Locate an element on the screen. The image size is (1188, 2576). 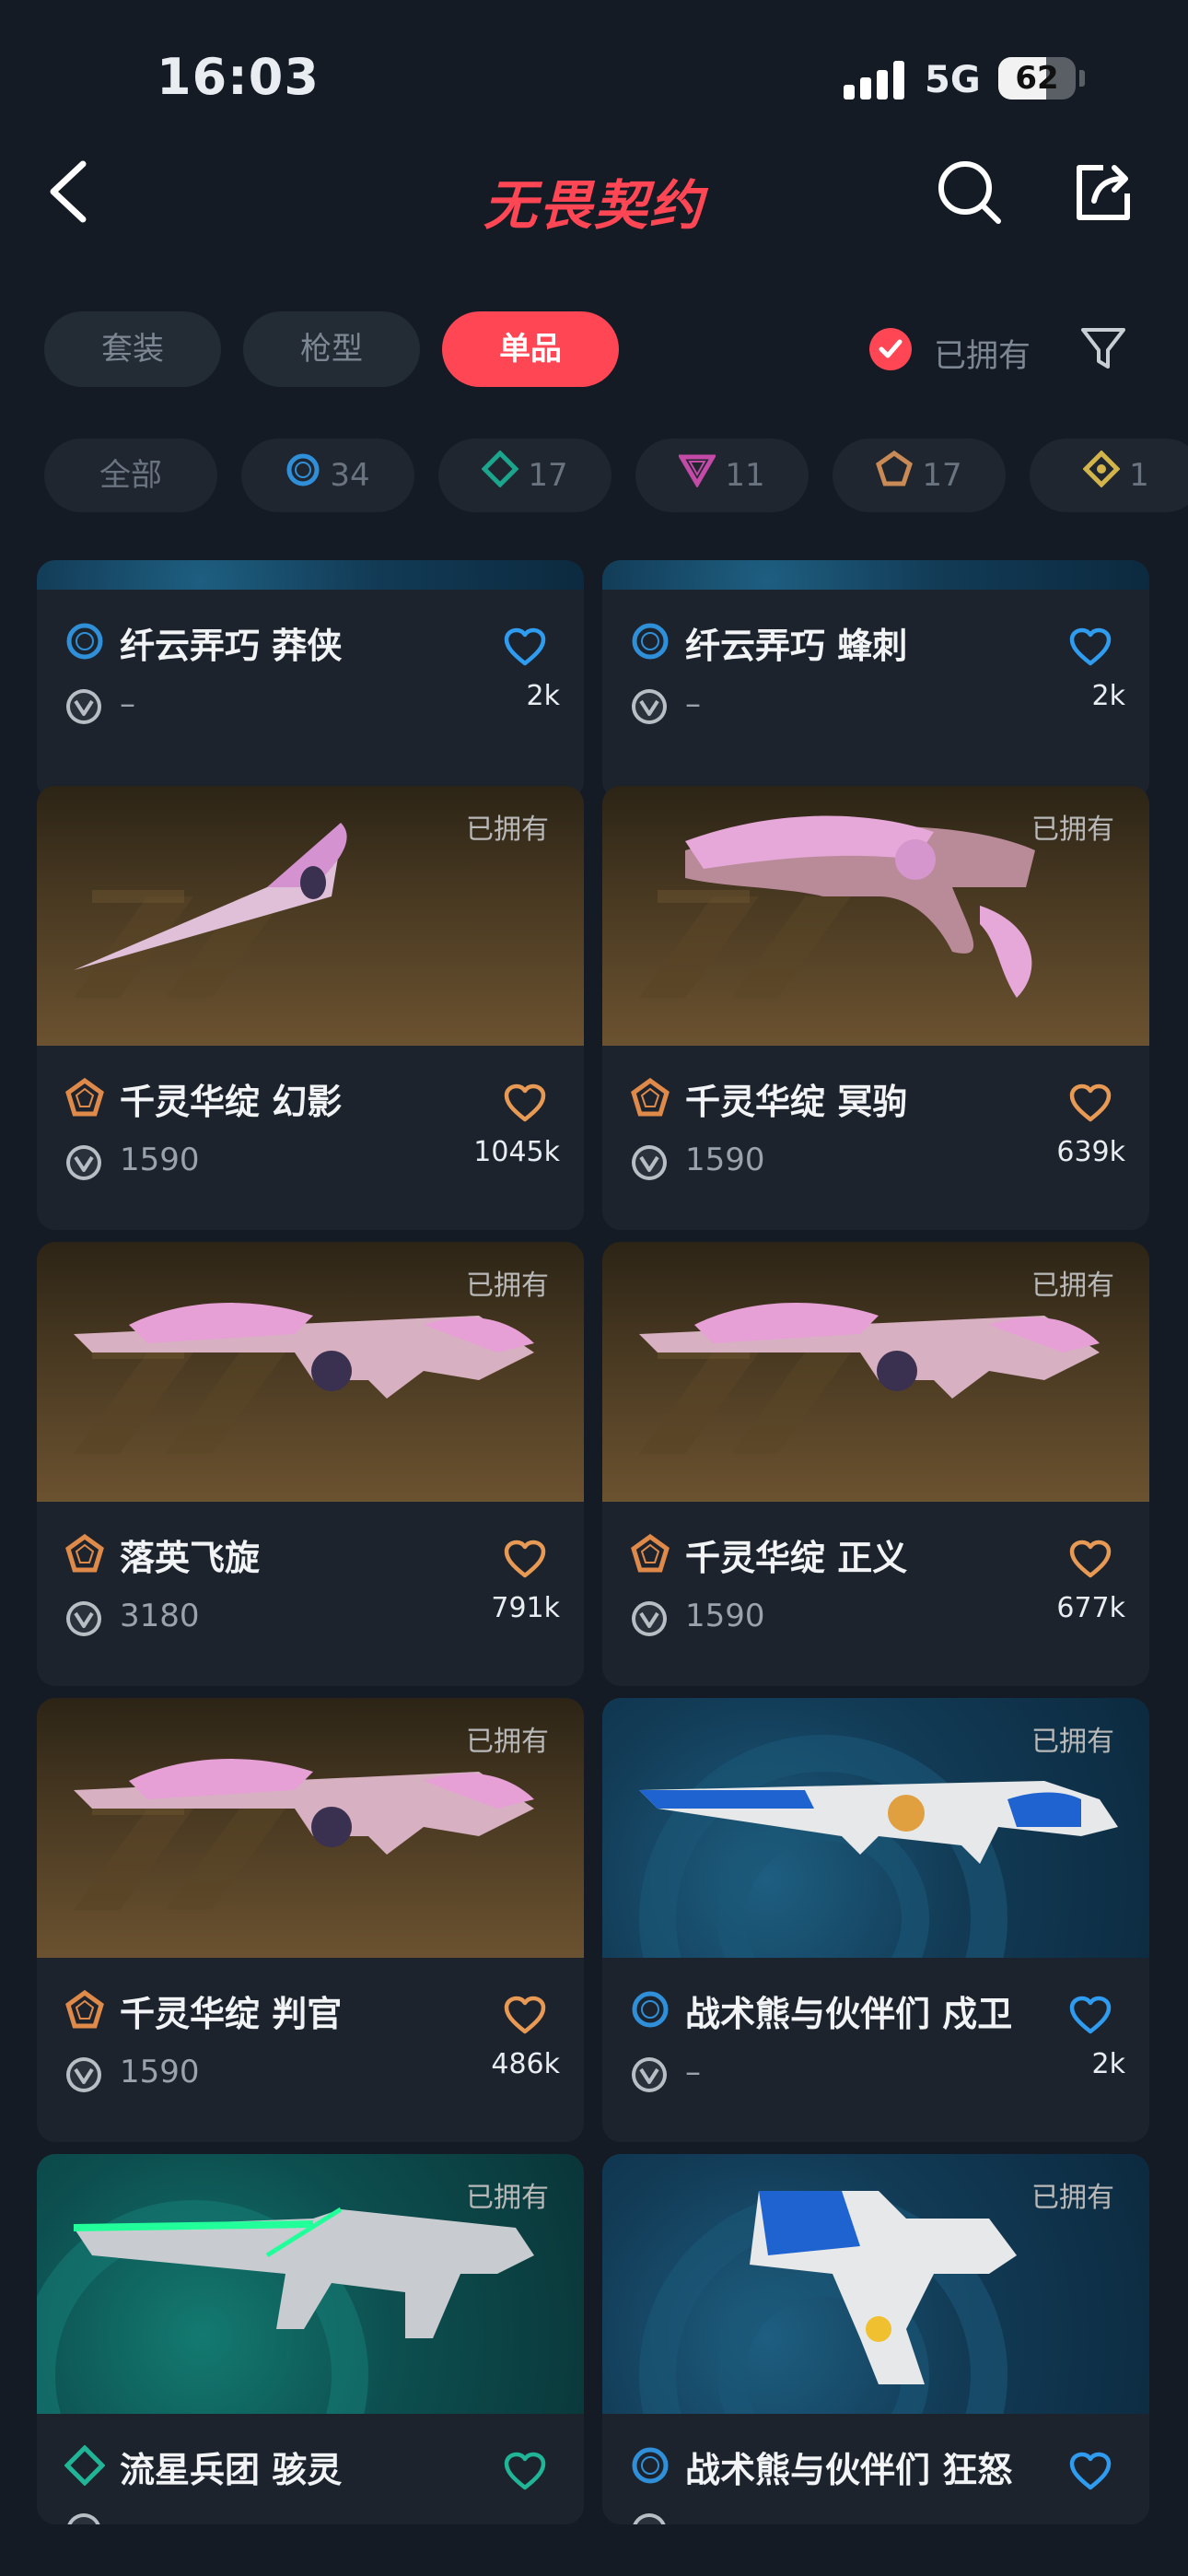
skin-image is located at coordinates (311, 575).